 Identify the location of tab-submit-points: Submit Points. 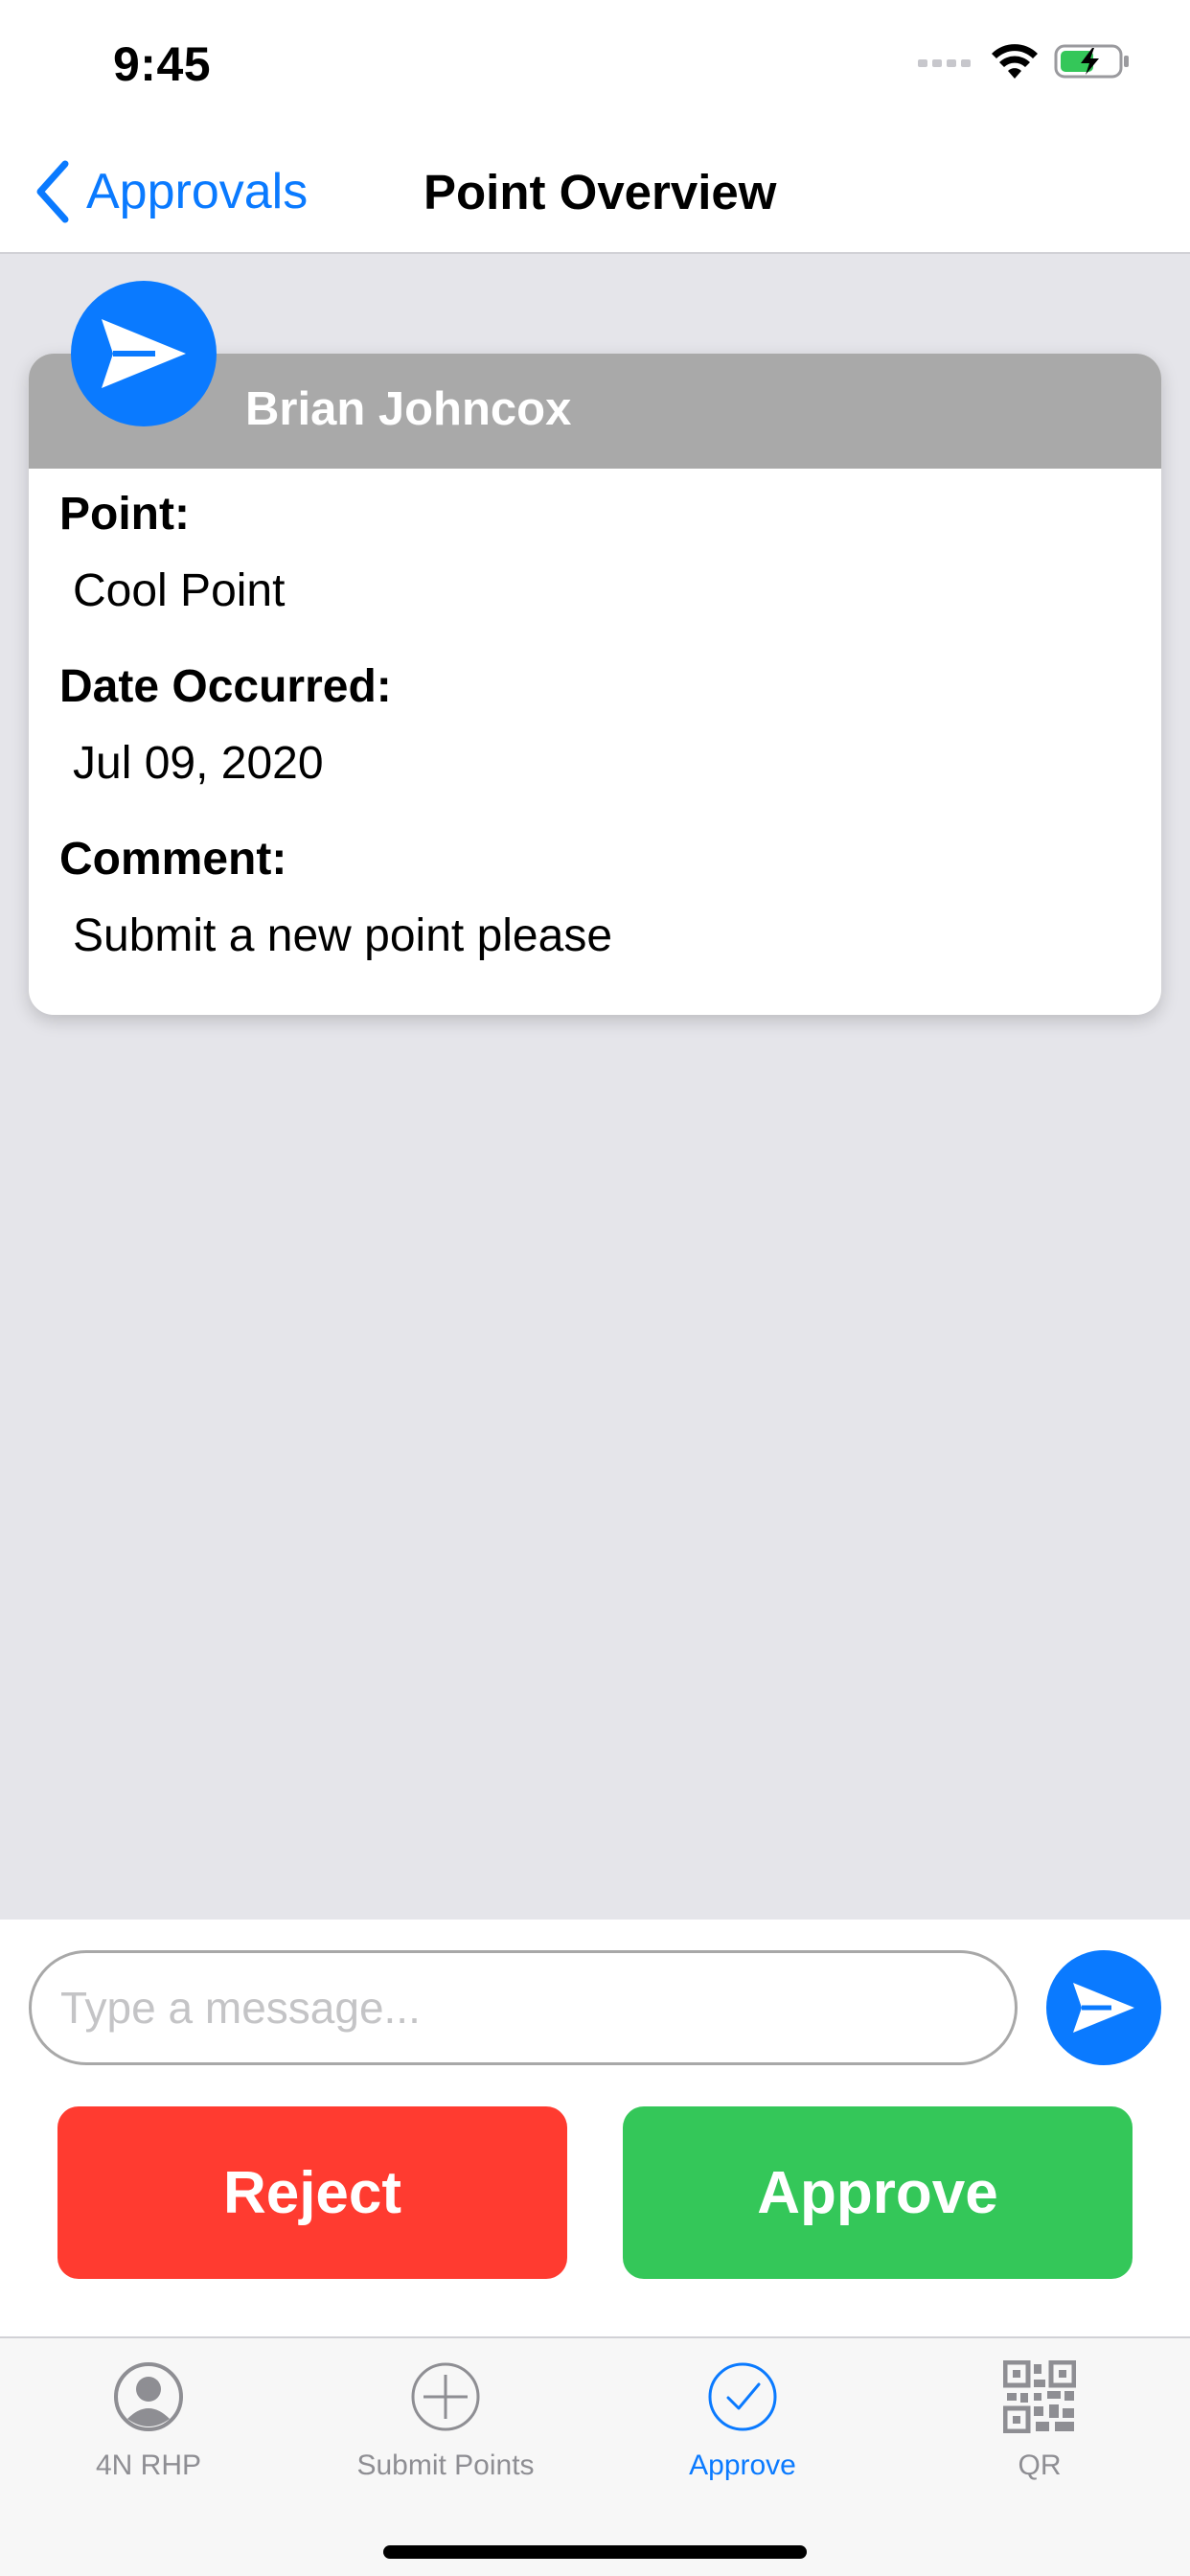
(445, 2434).